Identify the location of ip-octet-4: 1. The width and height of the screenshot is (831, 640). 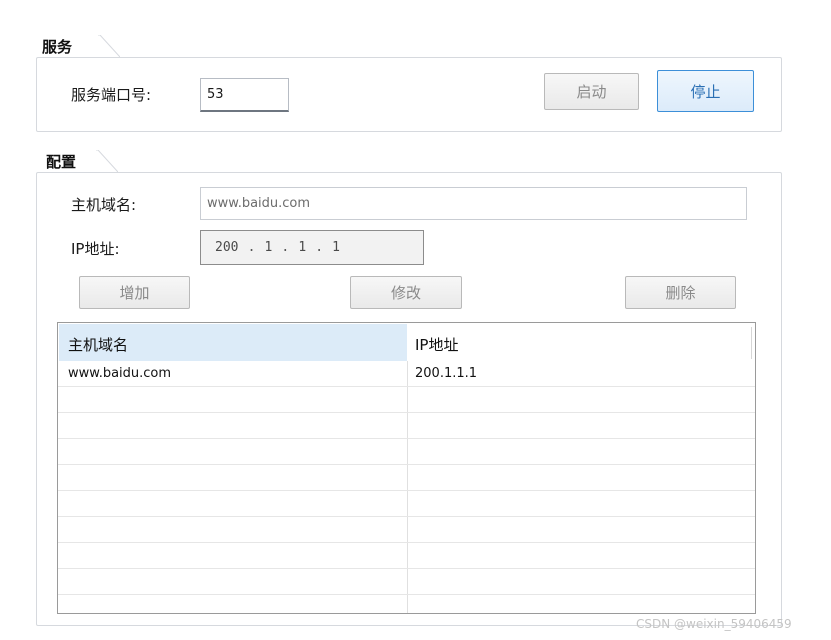
(336, 247).